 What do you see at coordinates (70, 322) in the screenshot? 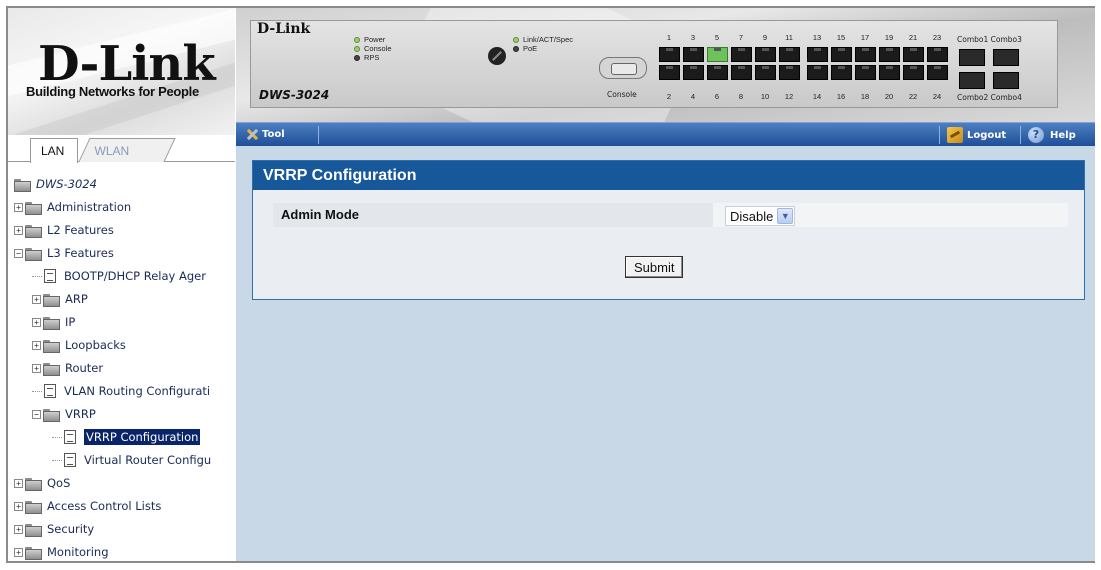
I see `tree-item-label: IP` at bounding box center [70, 322].